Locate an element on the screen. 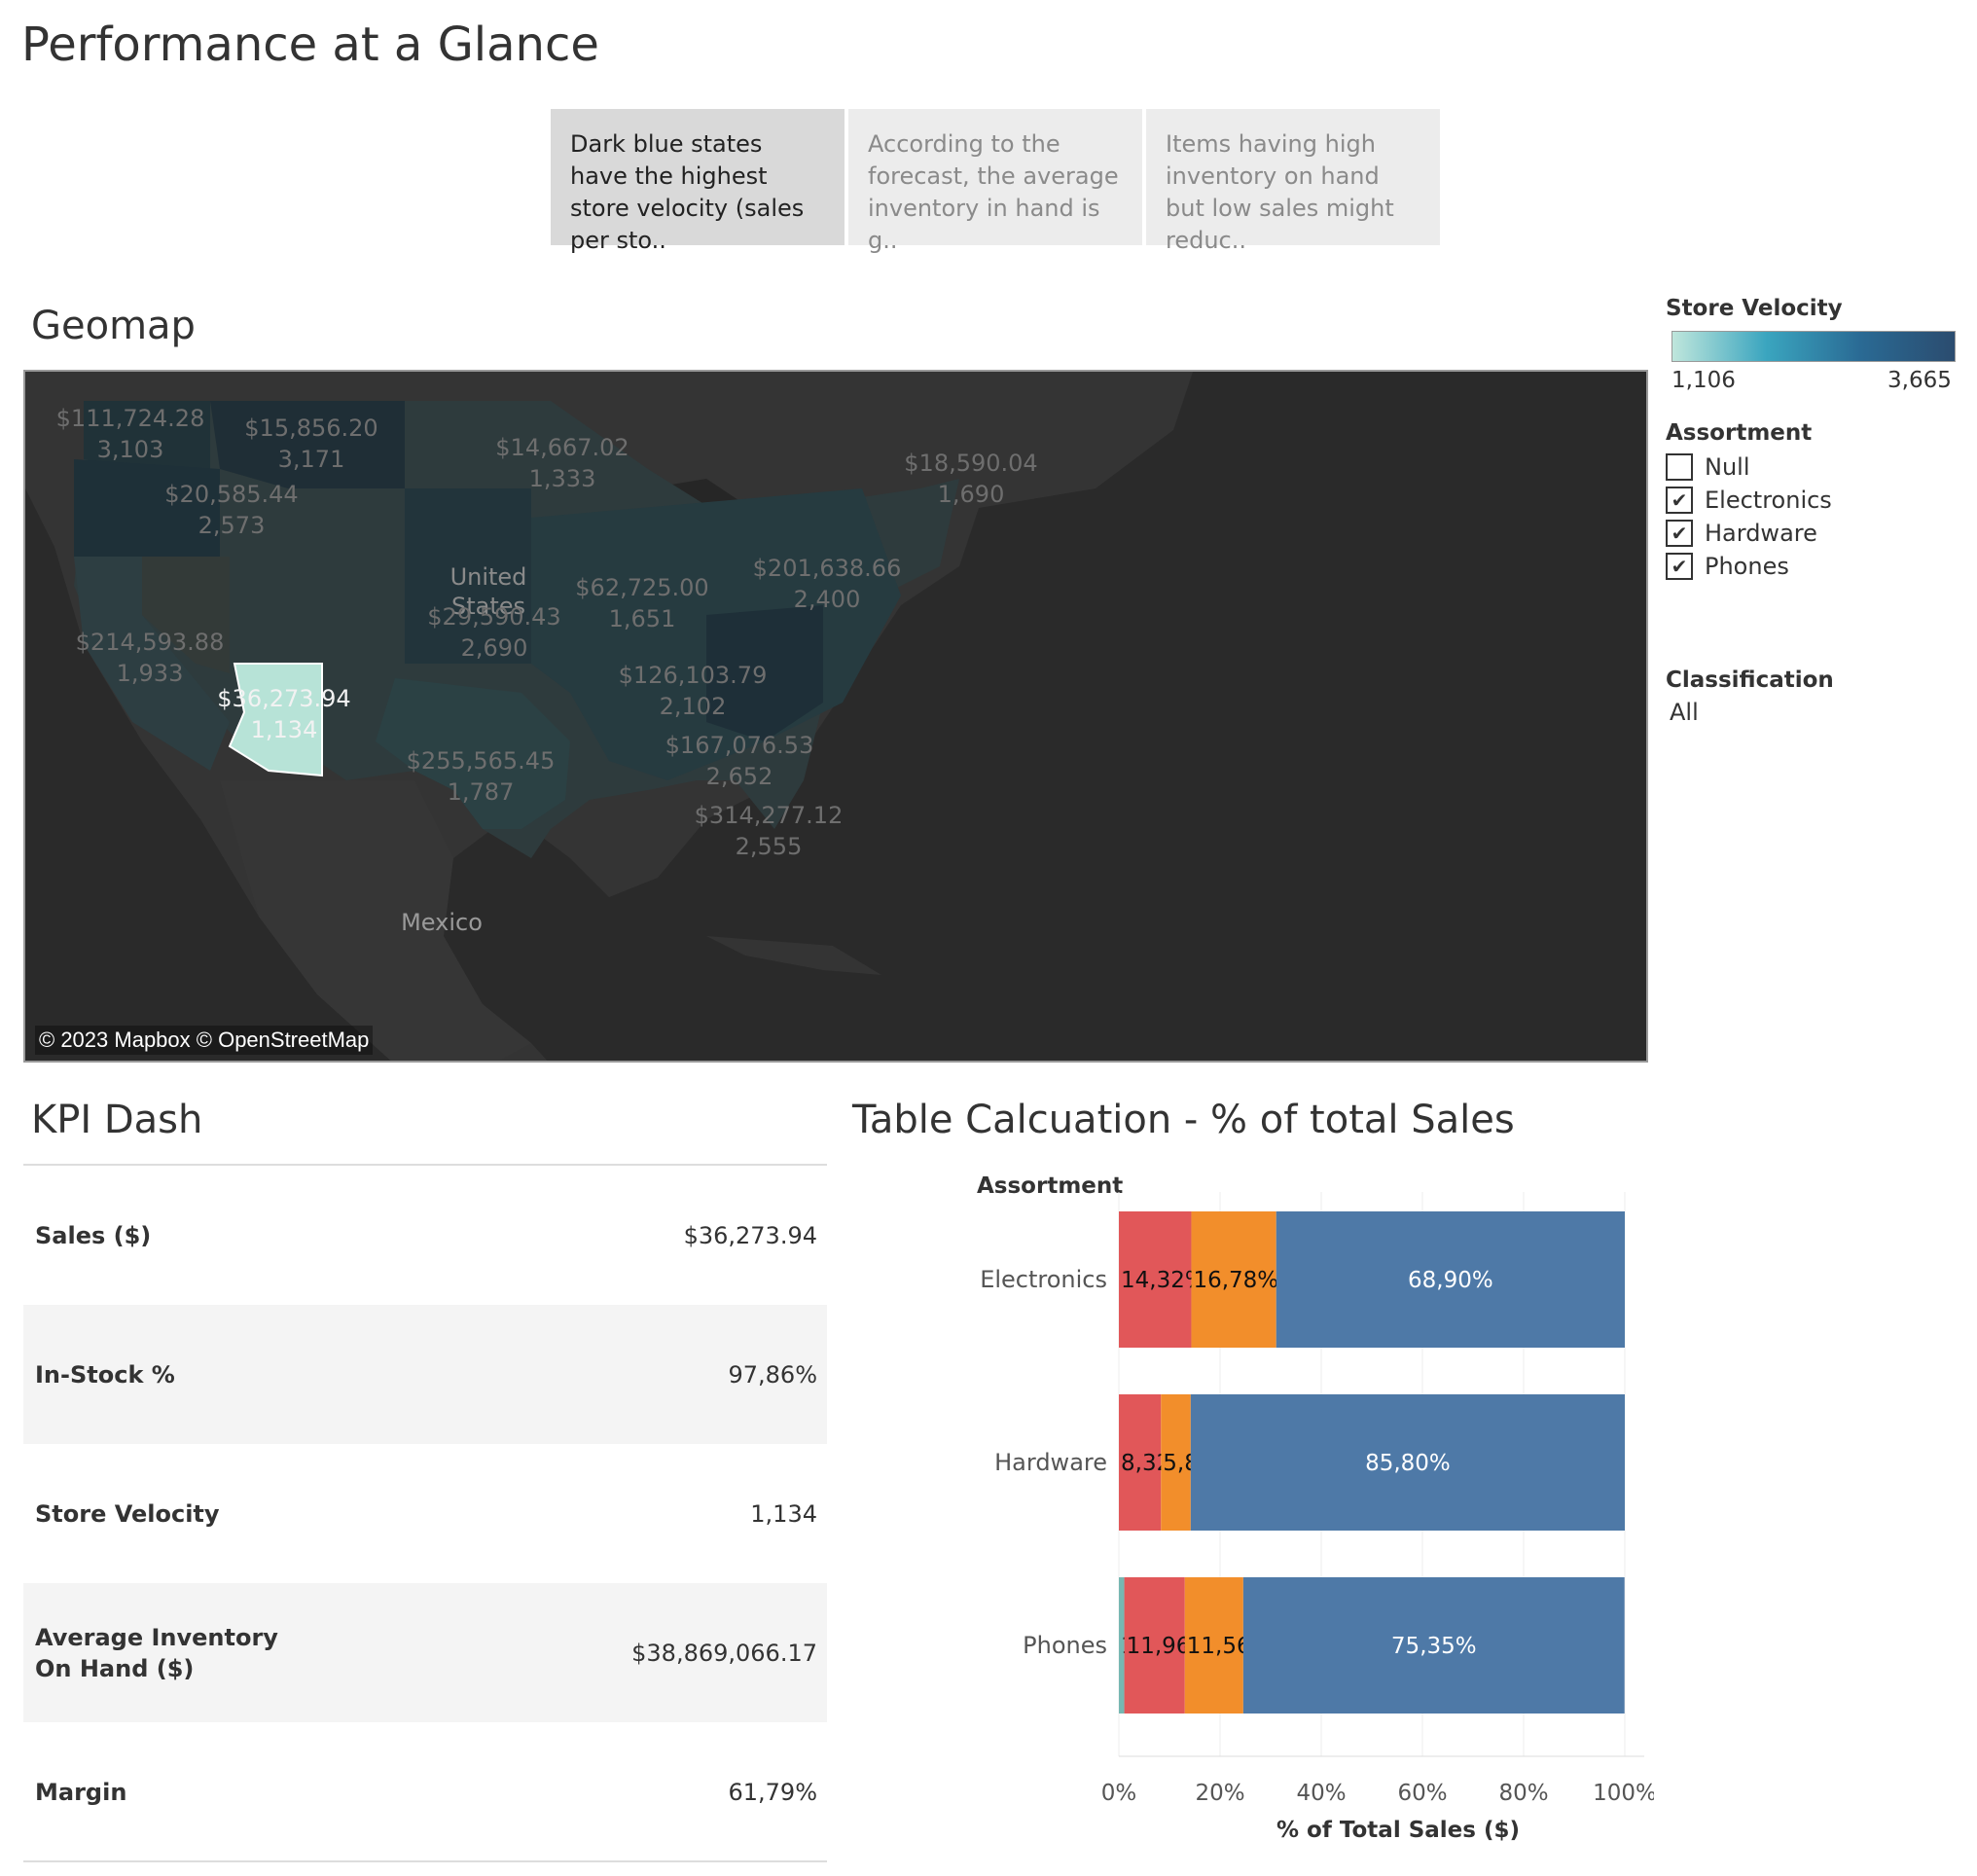  state-label-tx: $255,565.45 1,787 is located at coordinates (481, 776).